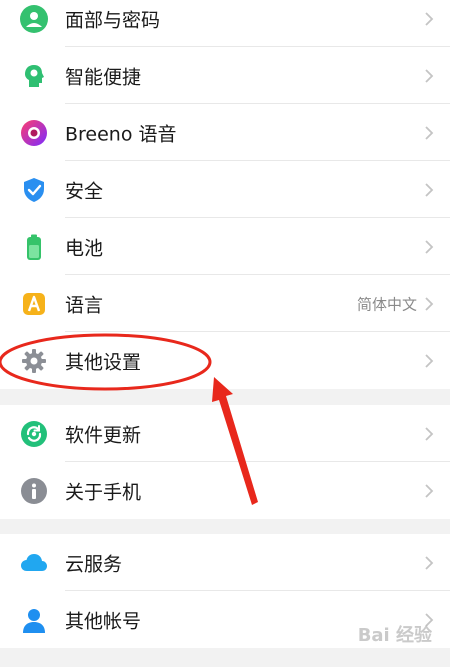 The width and height of the screenshot is (450, 667). Describe the element at coordinates (225, 303) in the screenshot. I see `settings-item-language: 语言 简体中文` at that location.